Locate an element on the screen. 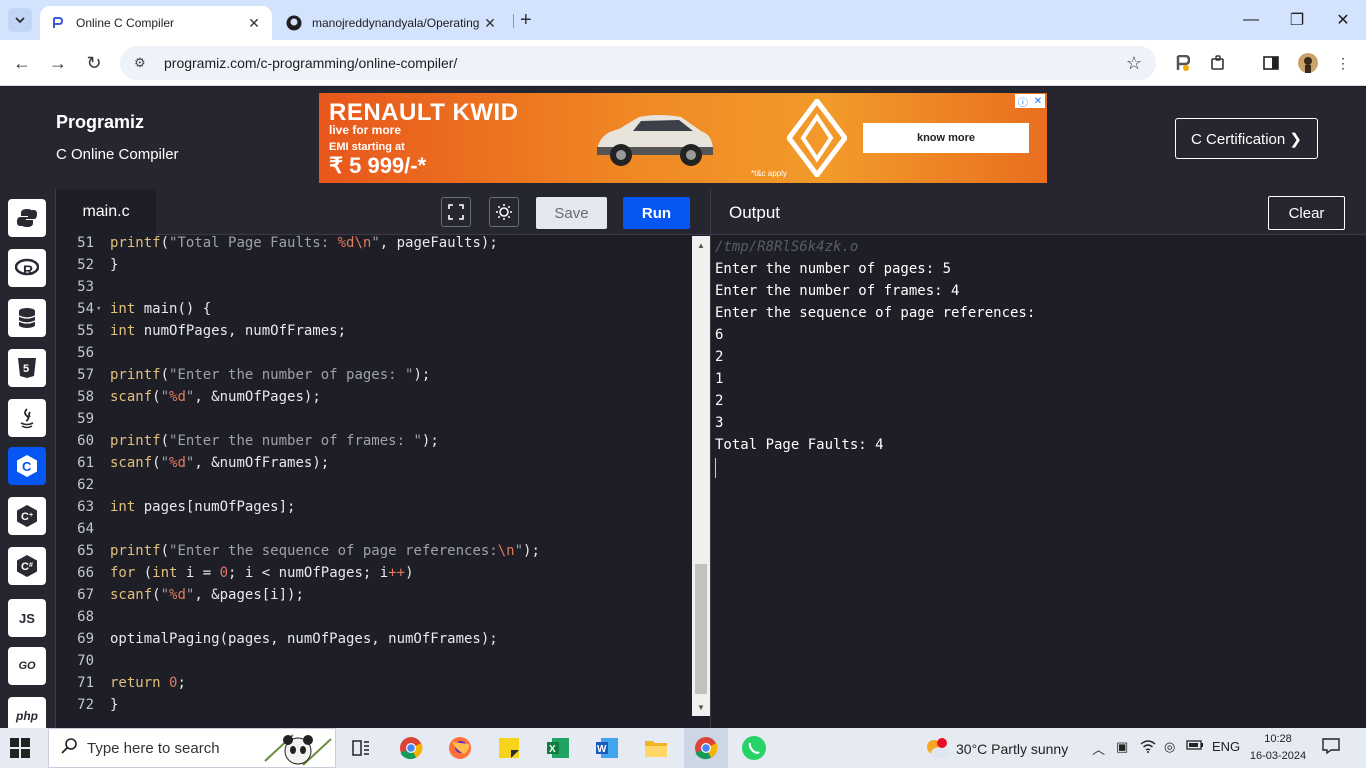 This screenshot has width=1366, height=768. code-line: 59 is located at coordinates (374, 419).